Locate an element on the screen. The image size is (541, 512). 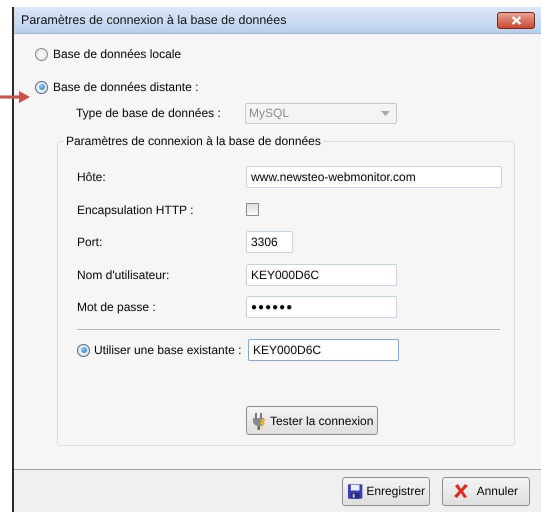
cross-icon is located at coordinates (461, 491).